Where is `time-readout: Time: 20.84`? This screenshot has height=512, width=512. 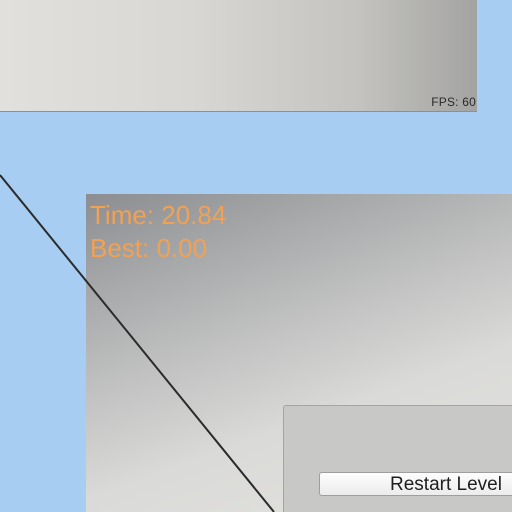 time-readout: Time: 20.84 is located at coordinates (158, 215).